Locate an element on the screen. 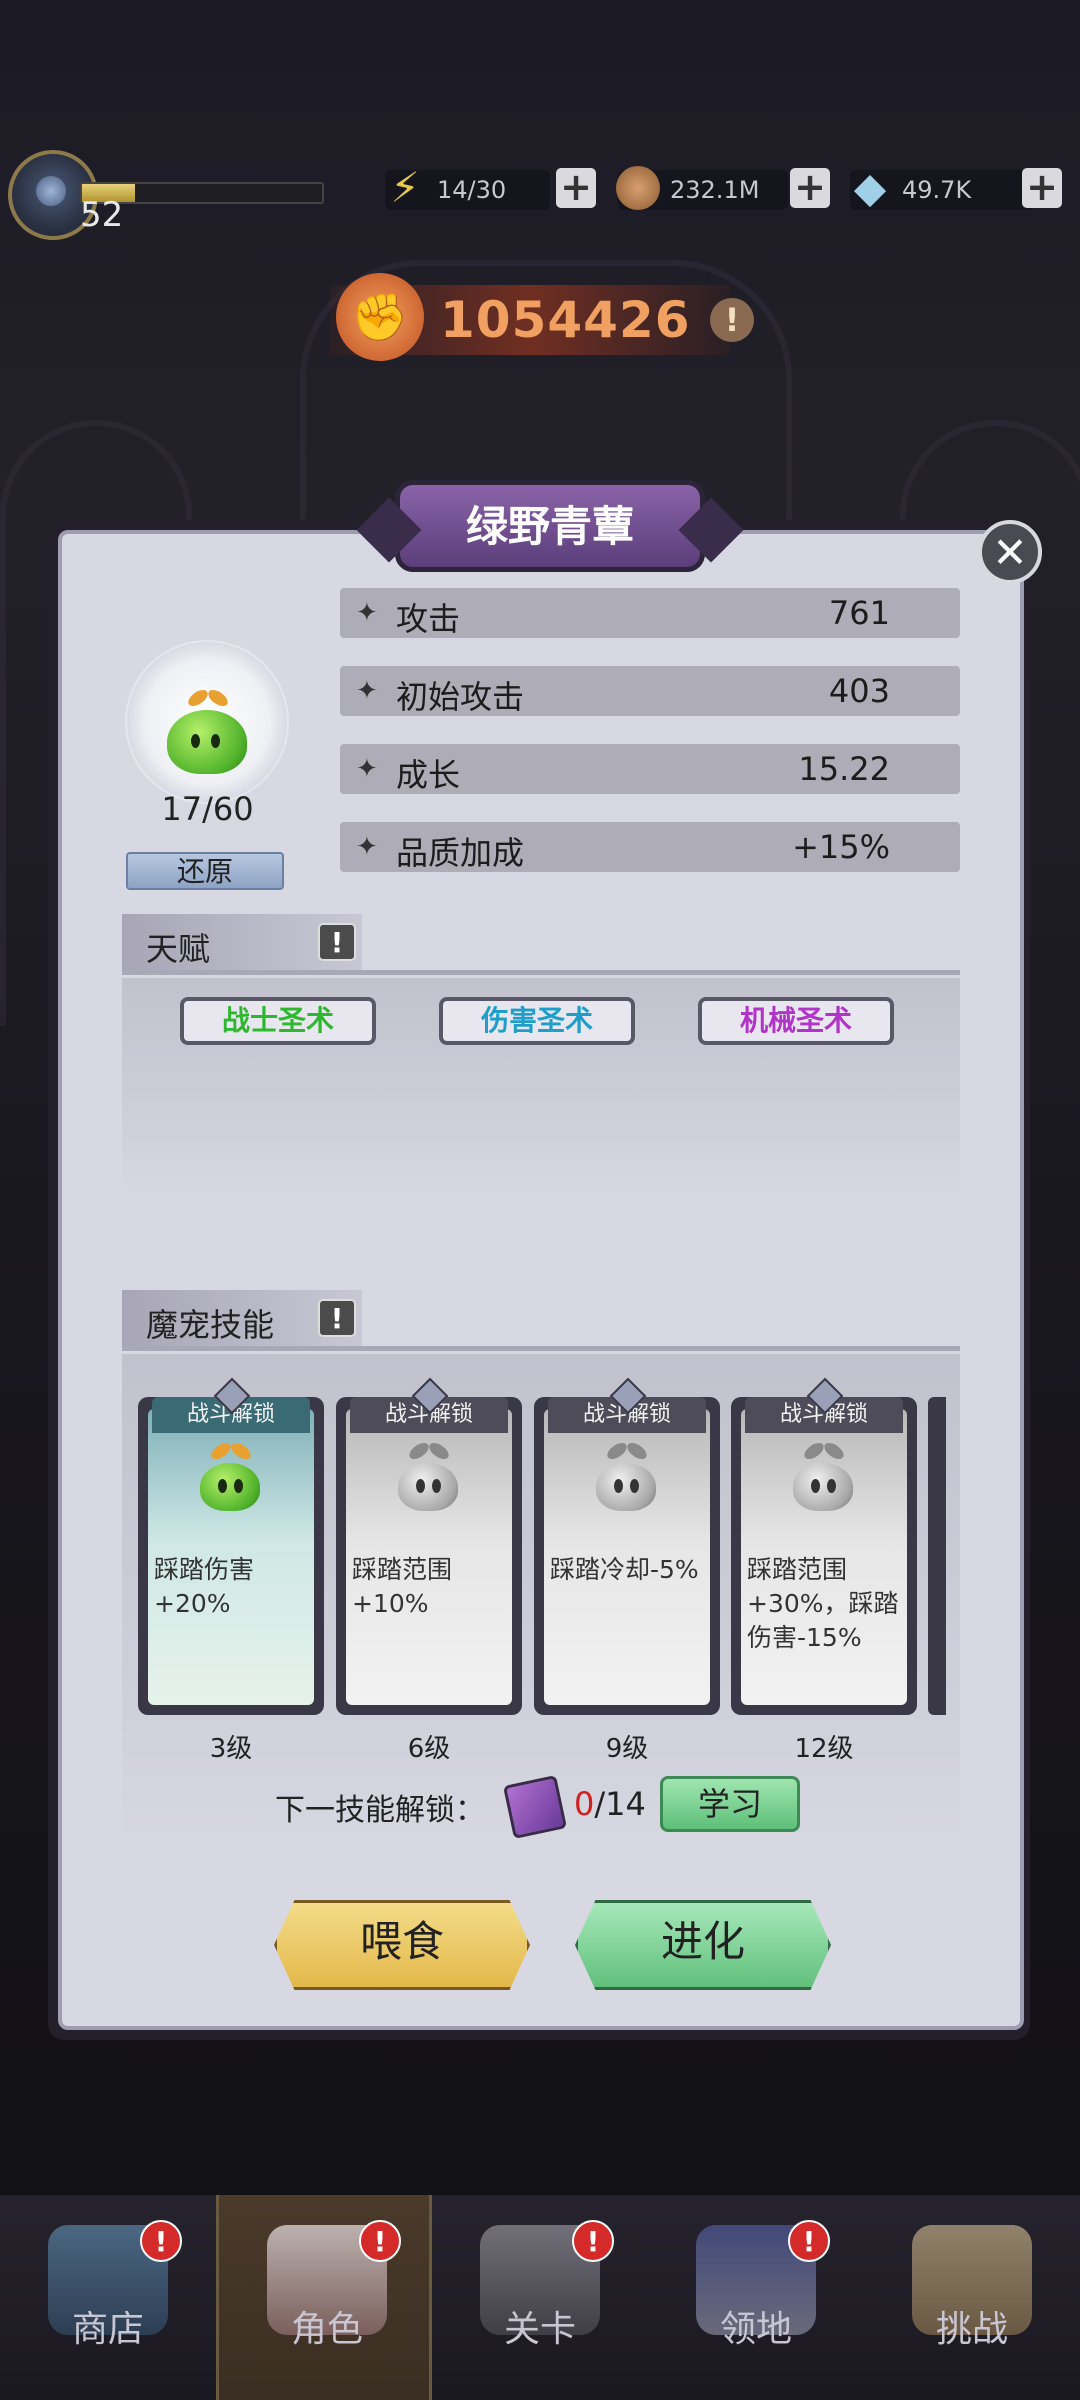 The width and height of the screenshot is (1080, 2400). close-button: ✕ is located at coordinates (1010, 552).